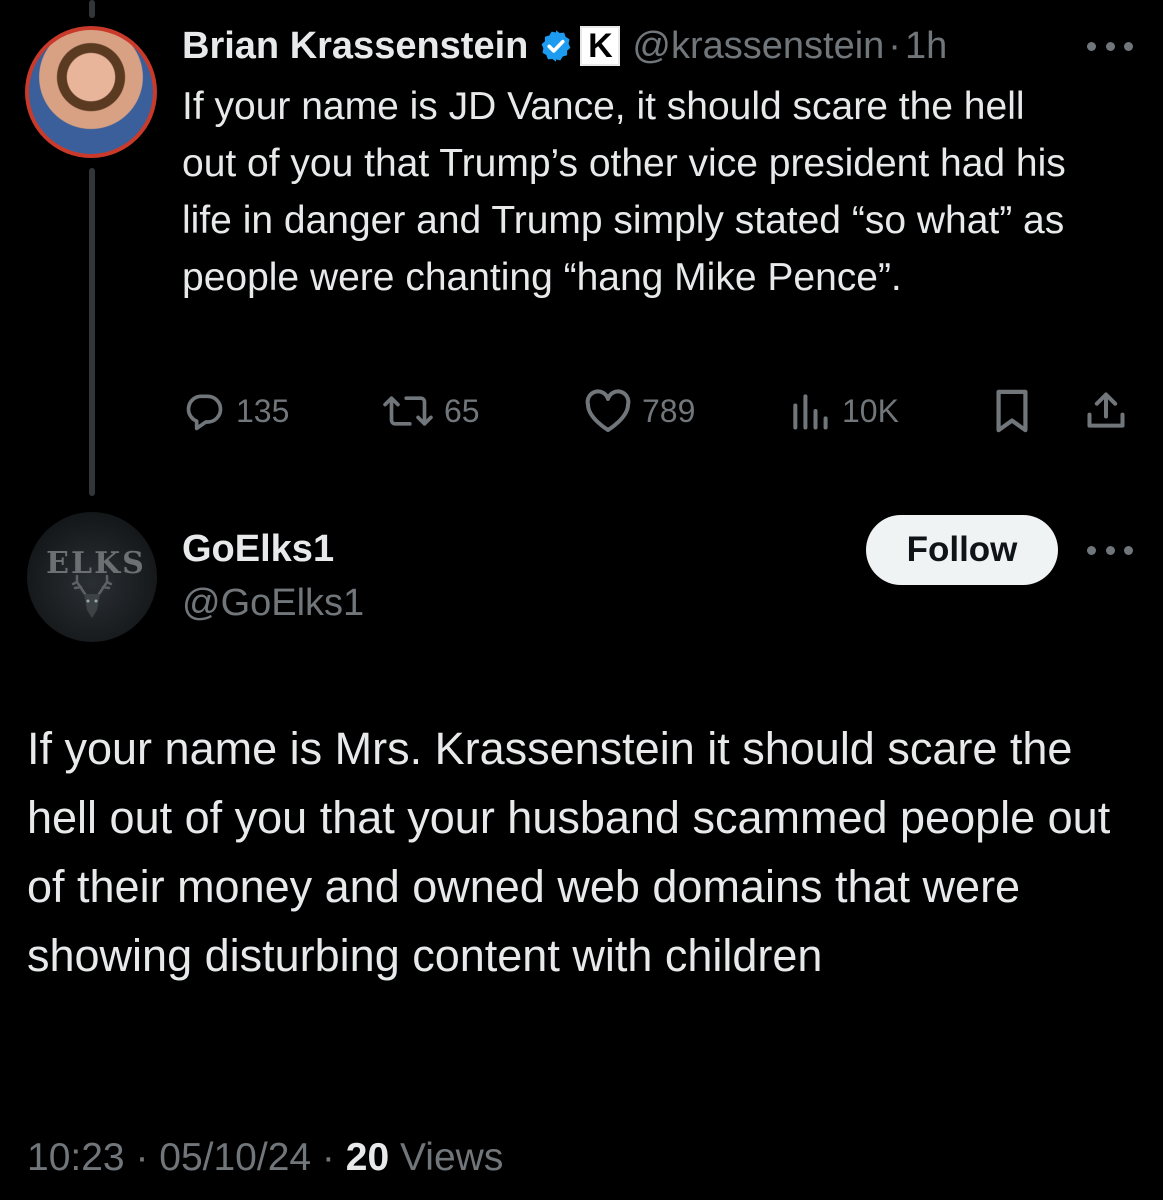  Describe the element at coordinates (235, 1157) in the screenshot. I see `footer-date: 05/10/24` at that location.